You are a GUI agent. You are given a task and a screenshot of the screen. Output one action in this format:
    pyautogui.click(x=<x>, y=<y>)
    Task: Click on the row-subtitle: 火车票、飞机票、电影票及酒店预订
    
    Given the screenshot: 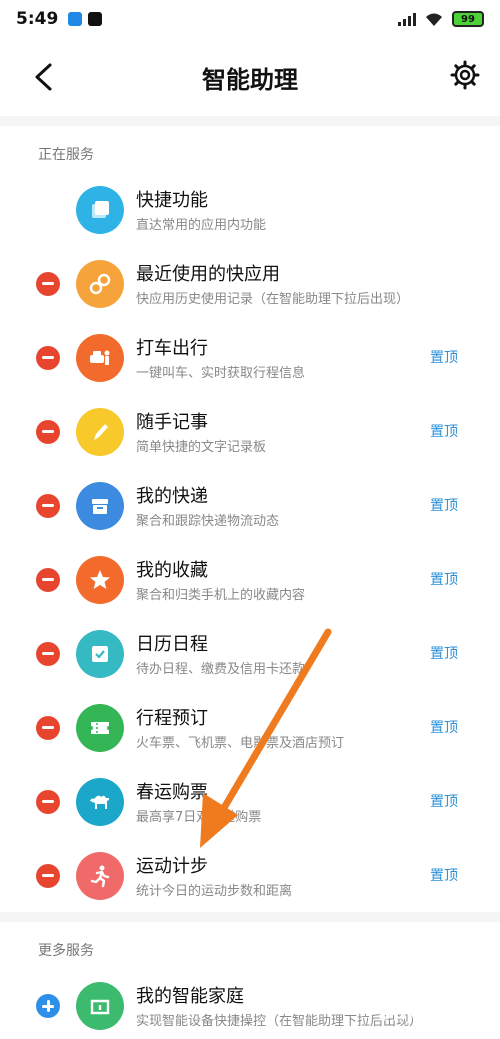 What is the action you would take?
    pyautogui.click(x=240, y=743)
    